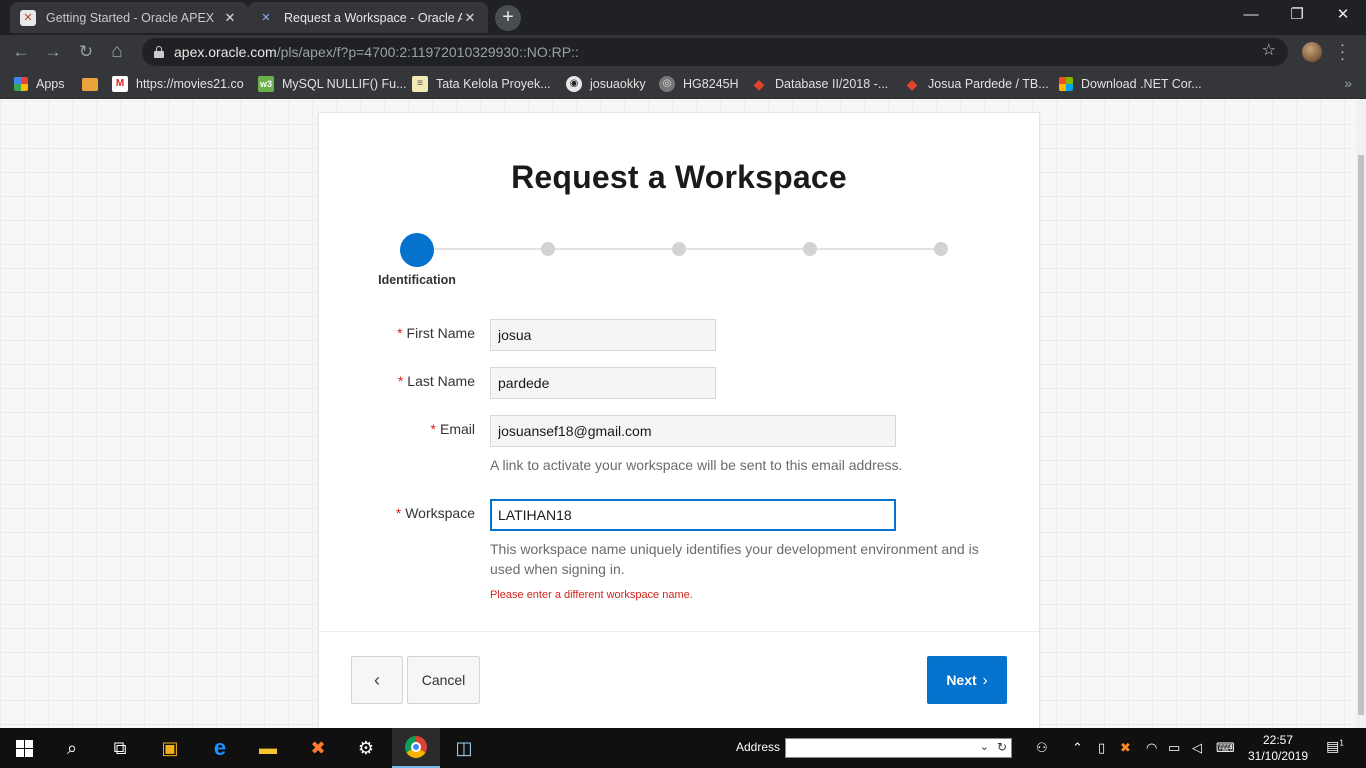 This screenshot has width=1366, height=768. Describe the element at coordinates (377, 680) in the screenshot. I see `back-button: ‹` at that location.